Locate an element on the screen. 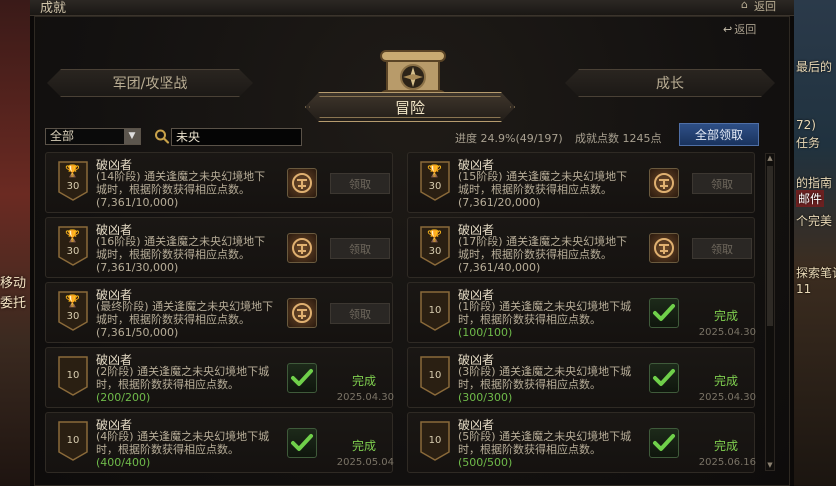  achievement-description: (最终阶段) 通关逢魔之未央幻境地下城时，根据阶数获得相应点数。 is located at coordinates (185, 313).